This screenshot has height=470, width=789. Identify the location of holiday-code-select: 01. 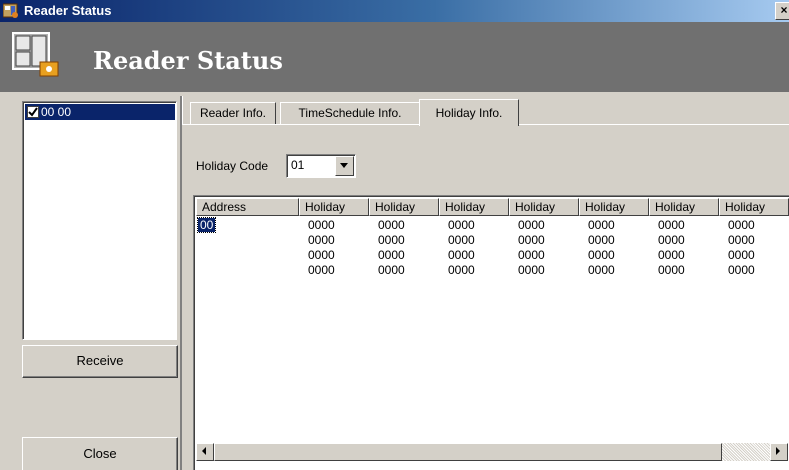
(321, 166).